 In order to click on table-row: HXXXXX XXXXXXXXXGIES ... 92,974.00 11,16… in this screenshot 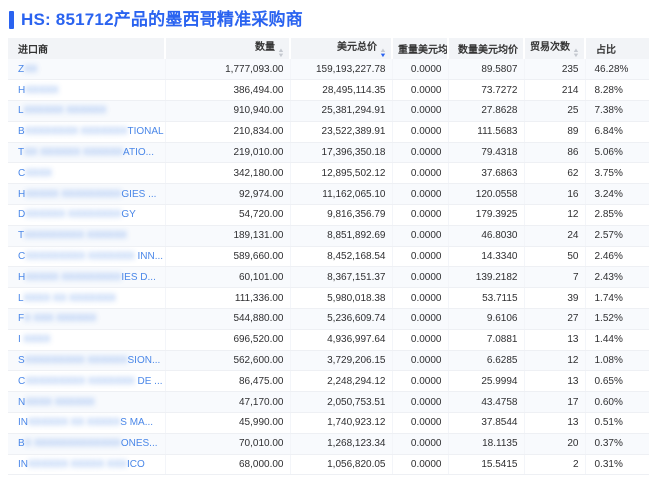, I will do `click(328, 194)`.